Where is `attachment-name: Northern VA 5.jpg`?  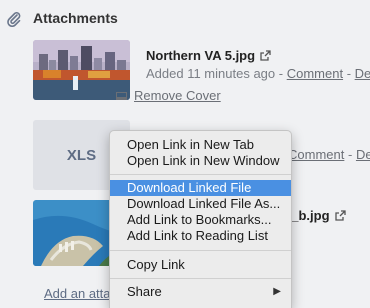
attachment-name: Northern VA 5.jpg is located at coordinates (208, 55).